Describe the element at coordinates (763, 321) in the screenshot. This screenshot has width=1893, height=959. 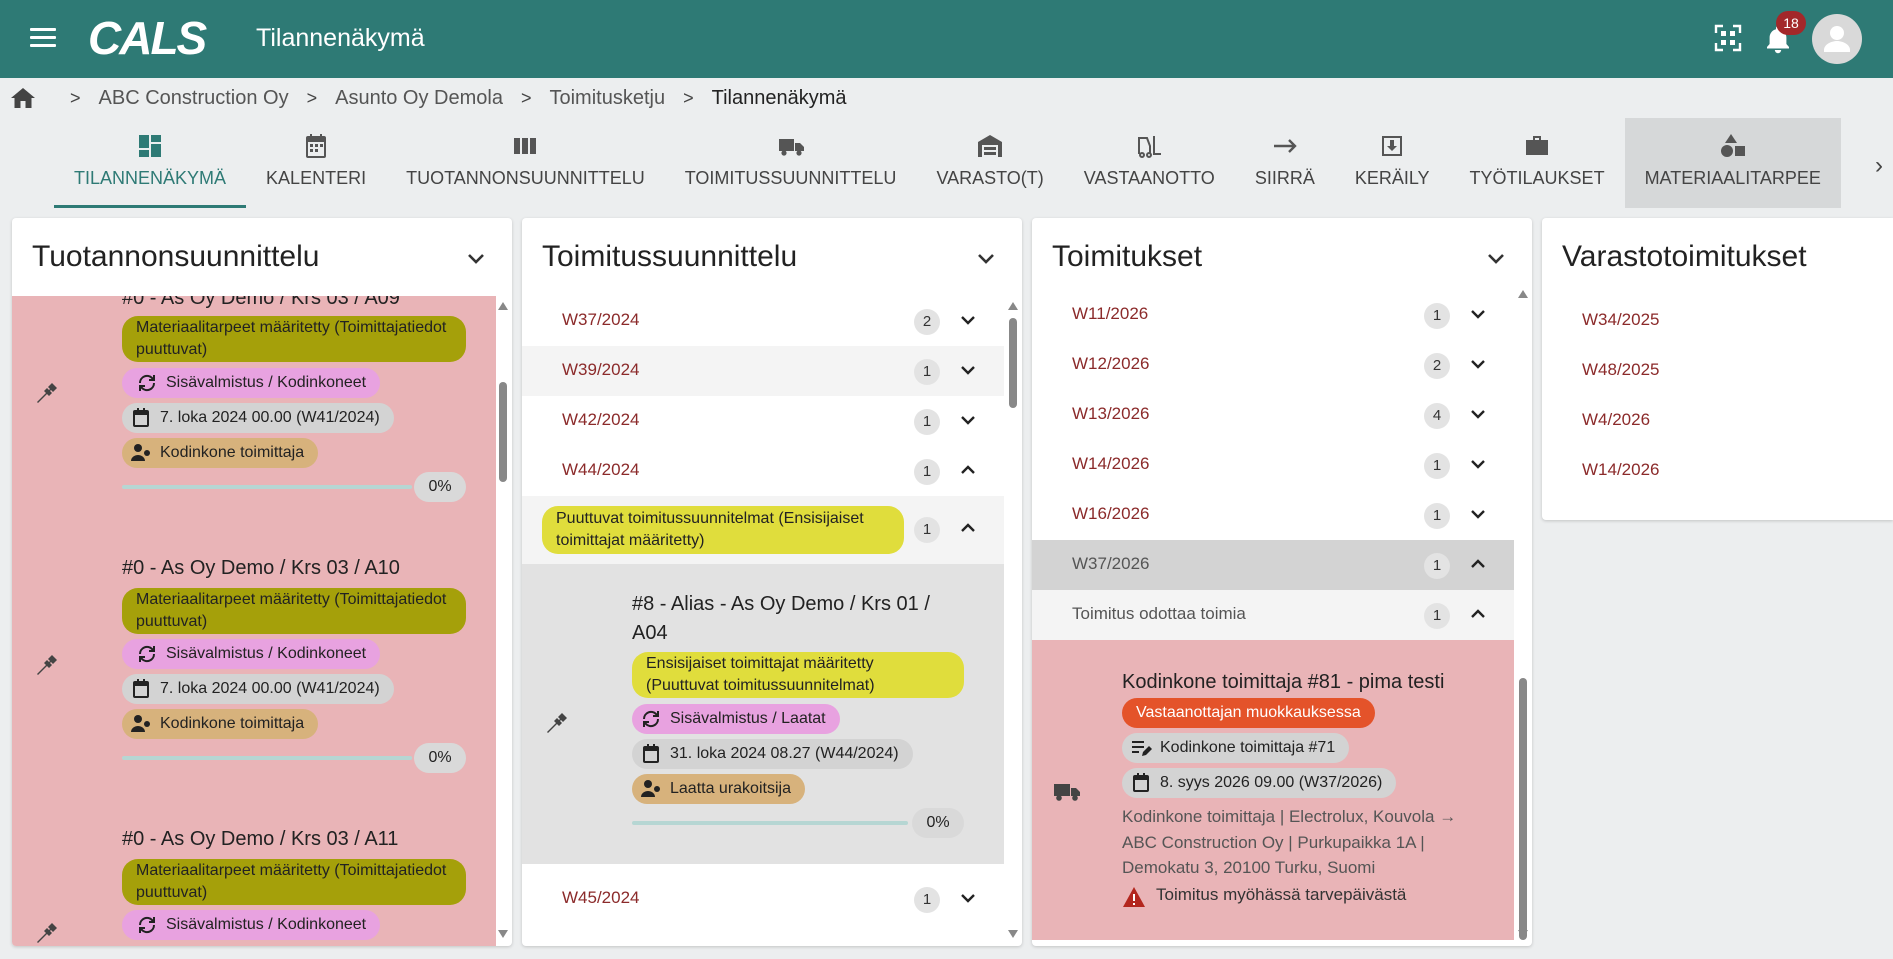
I see `week-row: W37/2024 2` at that location.